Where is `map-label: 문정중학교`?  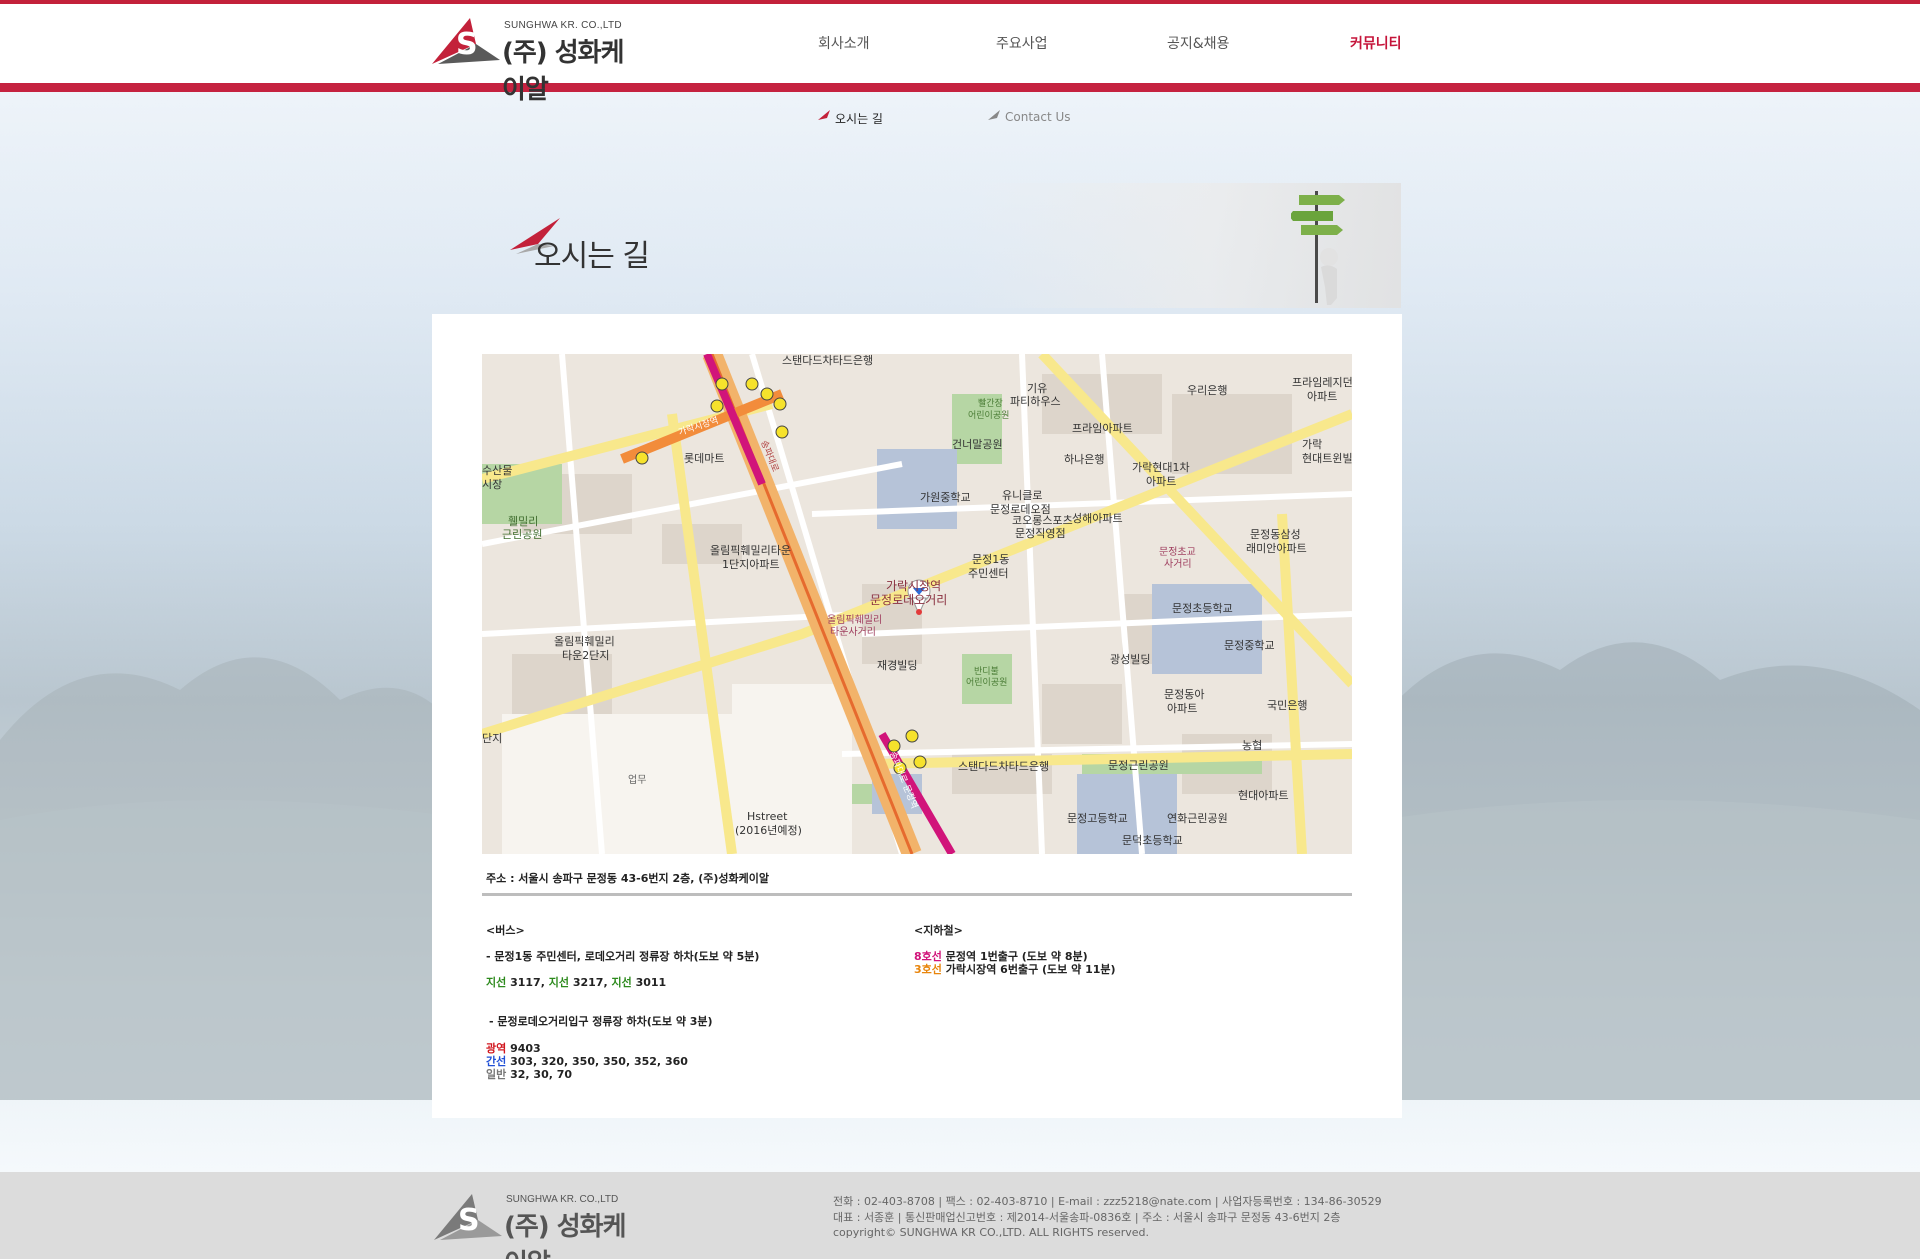 map-label: 문정중학교 is located at coordinates (1249, 645).